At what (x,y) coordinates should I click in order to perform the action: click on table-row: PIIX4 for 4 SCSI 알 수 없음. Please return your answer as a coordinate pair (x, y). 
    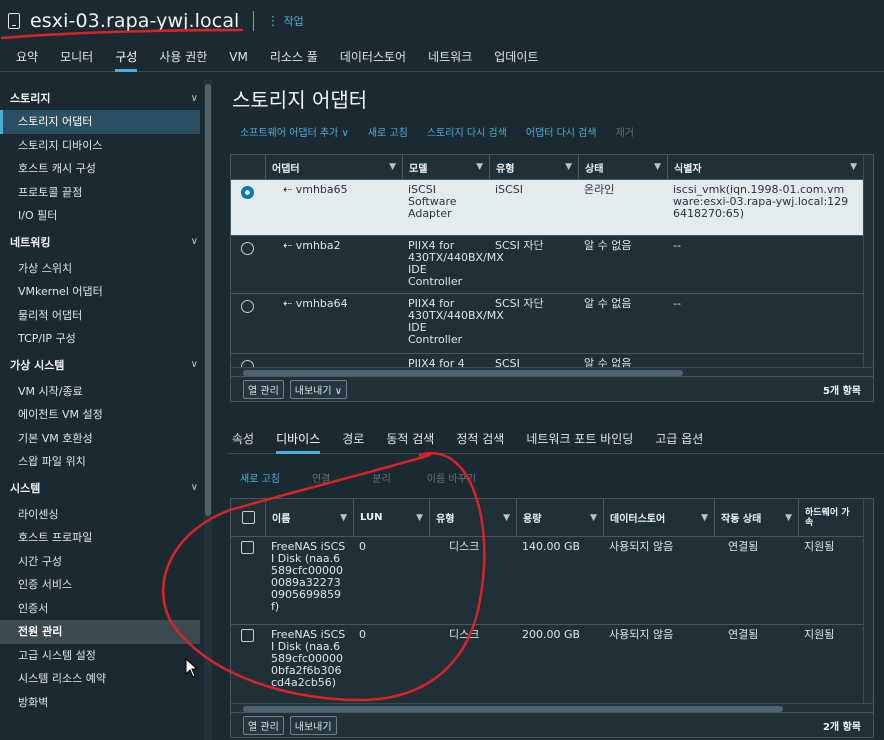
    Looking at the image, I should click on (552, 361).